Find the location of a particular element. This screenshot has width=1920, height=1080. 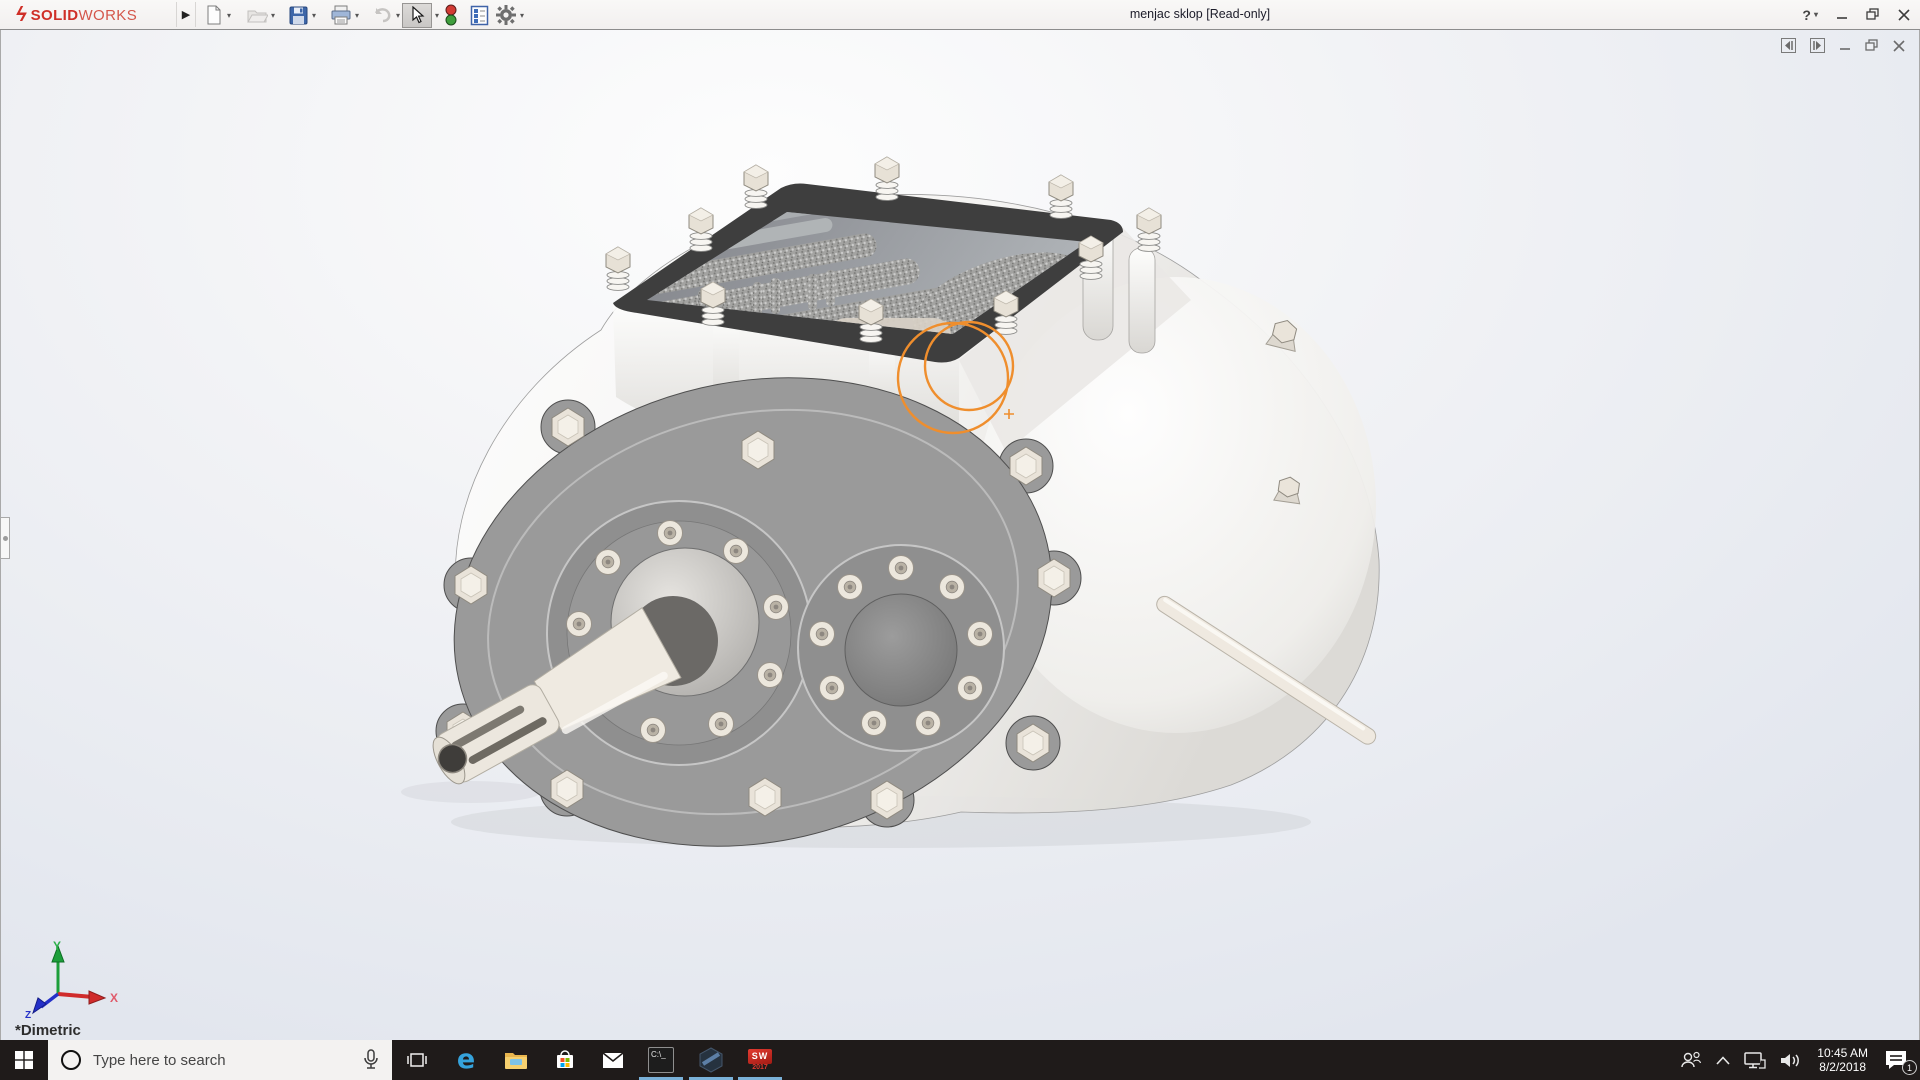

logo-text-solid: SOLID is located at coordinates (54, 15).